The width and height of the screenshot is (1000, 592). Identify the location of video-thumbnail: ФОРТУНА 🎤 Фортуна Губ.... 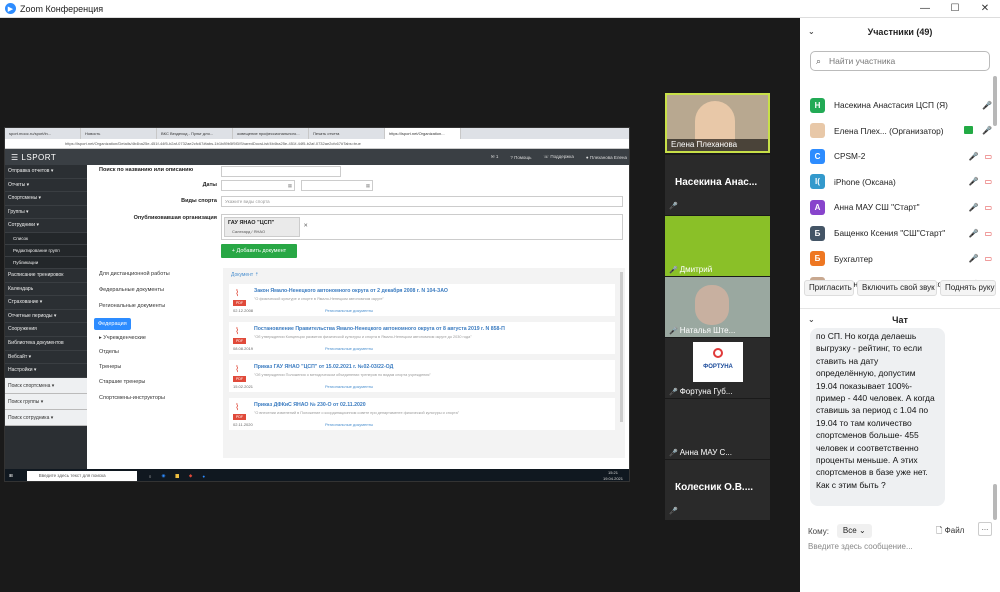
(717, 368).